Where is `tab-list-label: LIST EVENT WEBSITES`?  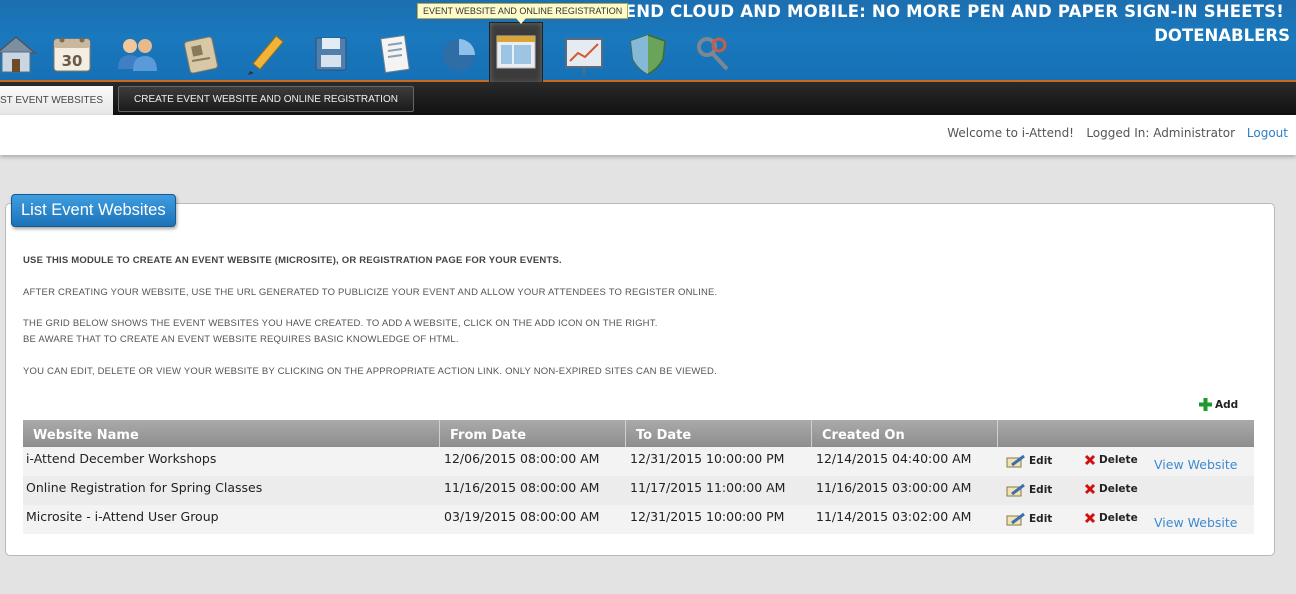
tab-list-label: LIST EVENT WEBSITES is located at coordinates (51, 100).